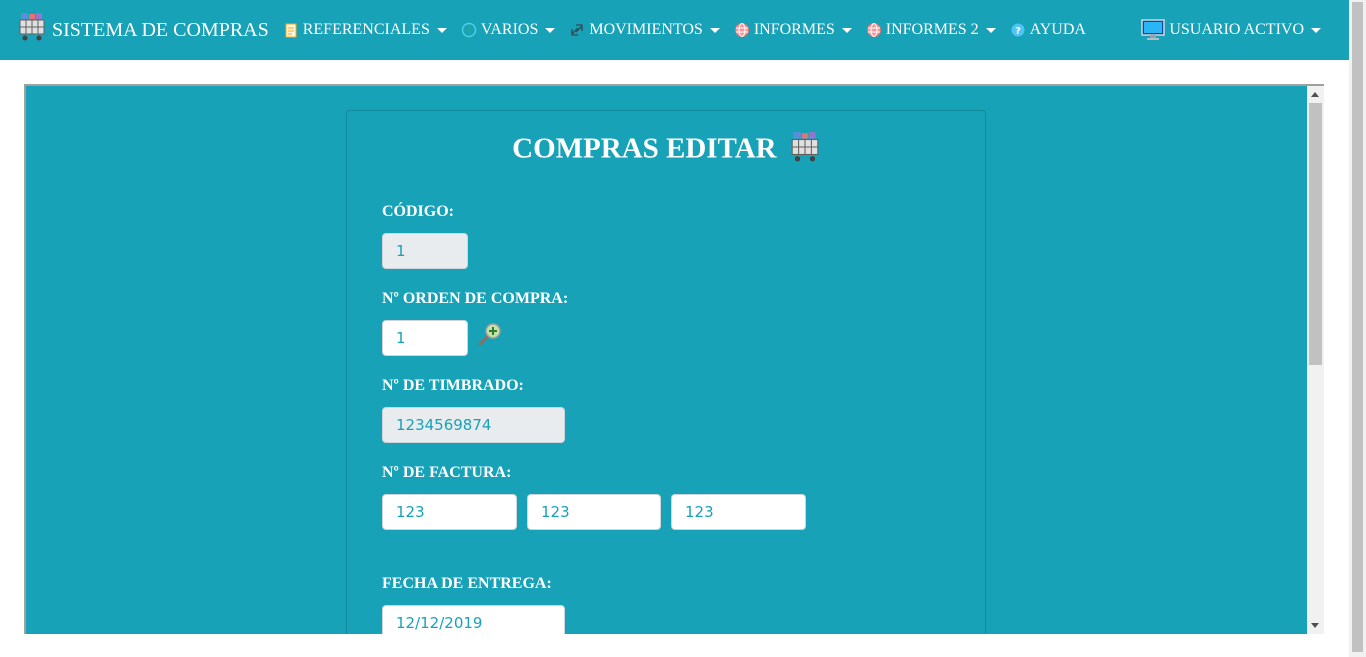 This screenshot has height=657, width=1366. I want to click on page-title: COMPRAS EDITAR, so click(666, 151).